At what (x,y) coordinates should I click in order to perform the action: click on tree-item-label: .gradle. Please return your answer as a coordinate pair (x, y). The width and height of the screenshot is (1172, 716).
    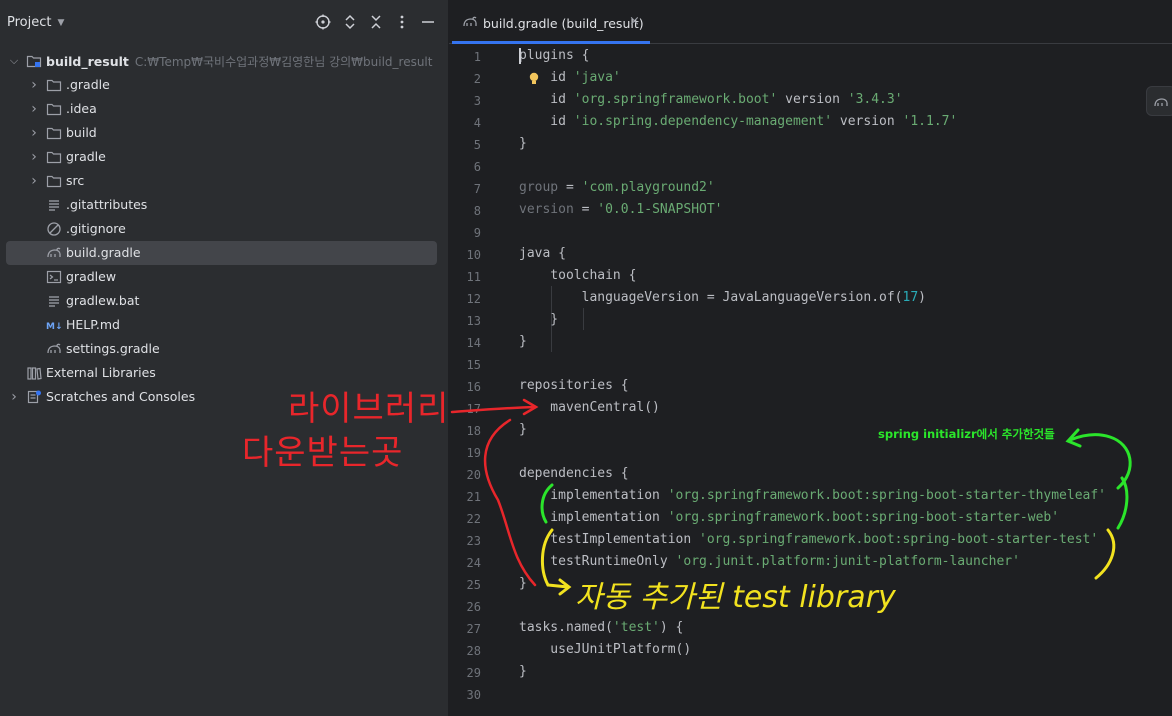
    Looking at the image, I should click on (88, 84).